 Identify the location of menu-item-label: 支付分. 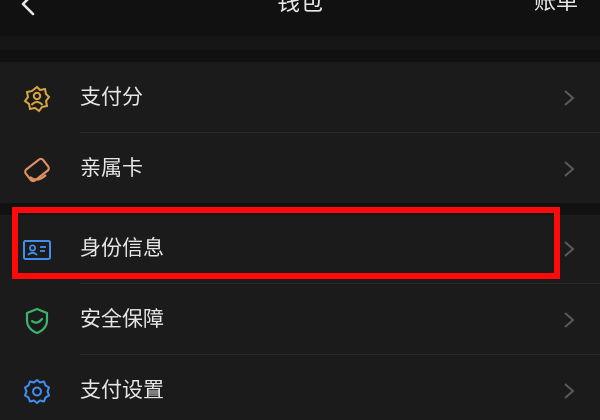
(111, 97).